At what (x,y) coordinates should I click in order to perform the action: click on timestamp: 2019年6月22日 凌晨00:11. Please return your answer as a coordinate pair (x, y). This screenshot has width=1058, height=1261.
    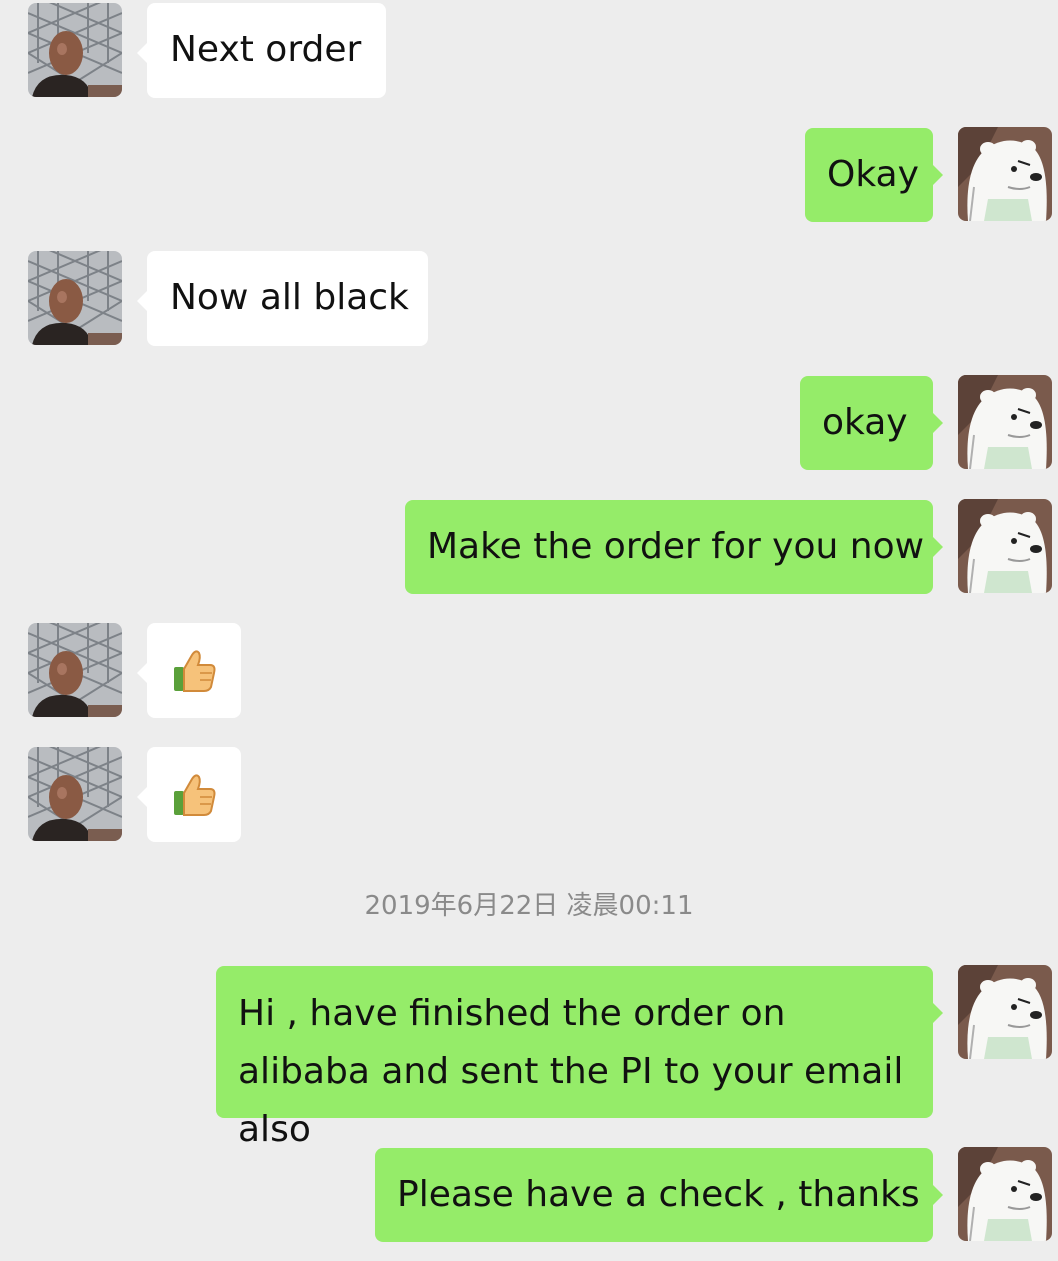
    Looking at the image, I should click on (529, 906).